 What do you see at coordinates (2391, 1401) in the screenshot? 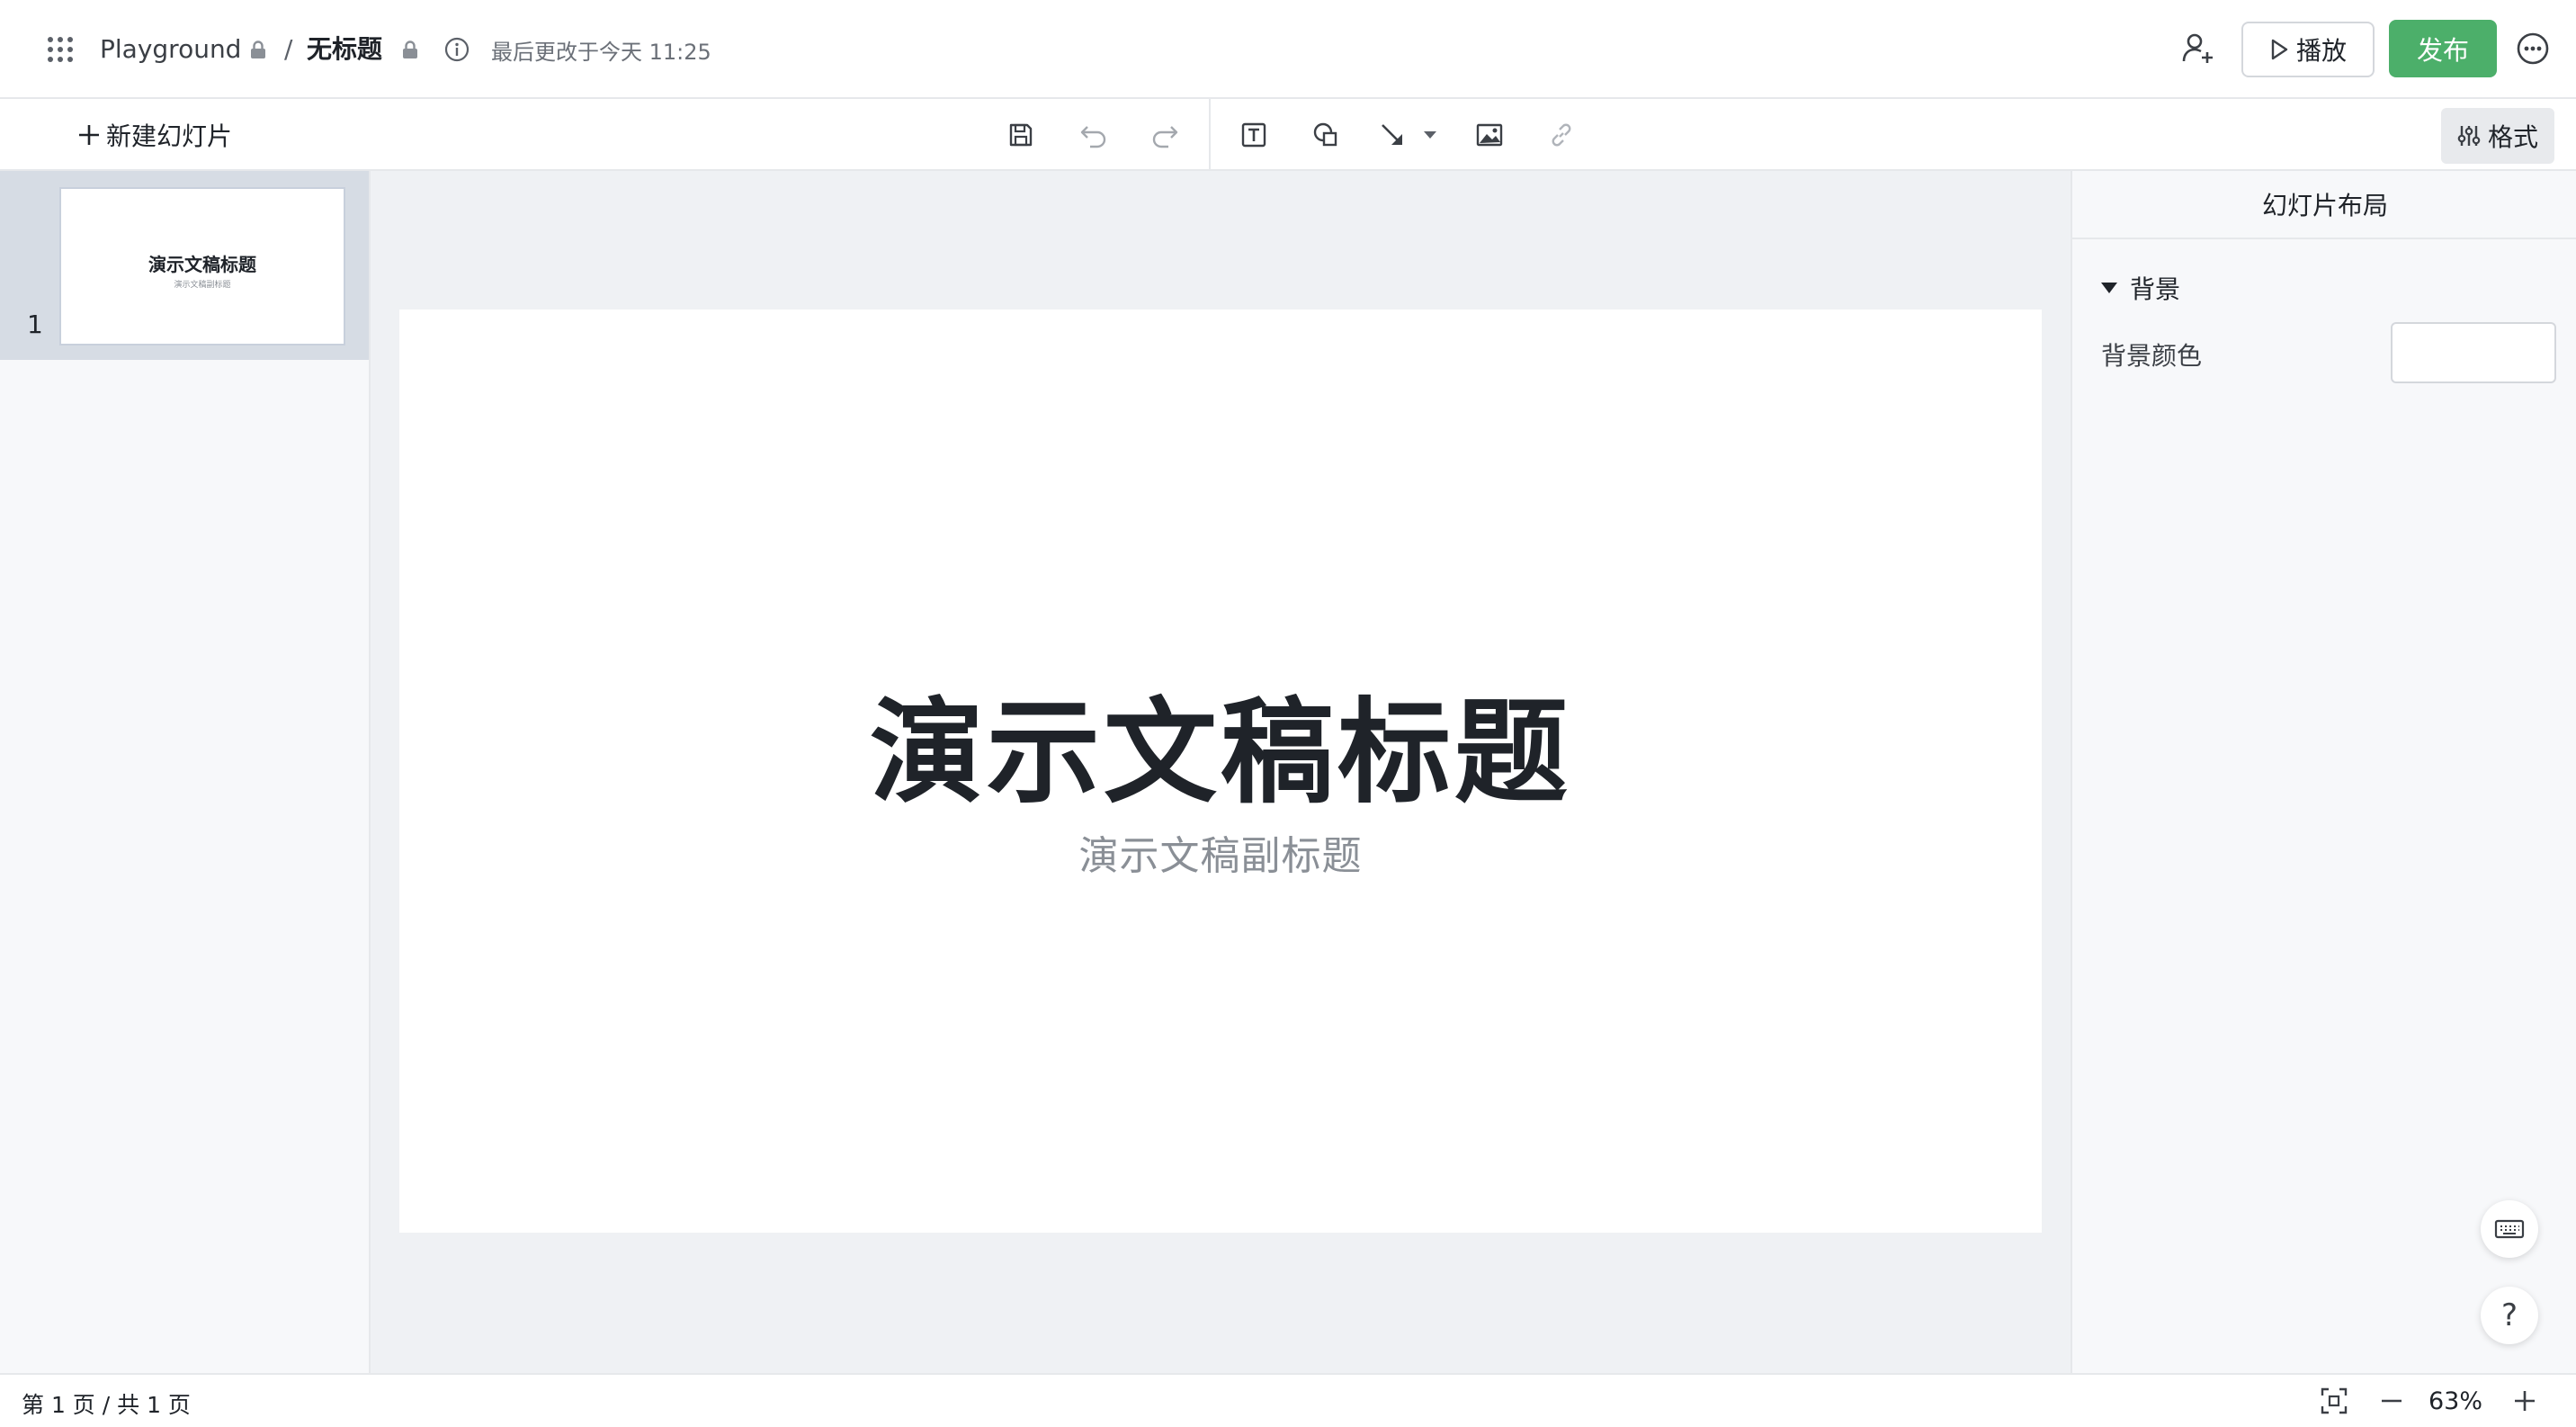
I see `zoom-out-icon` at bounding box center [2391, 1401].